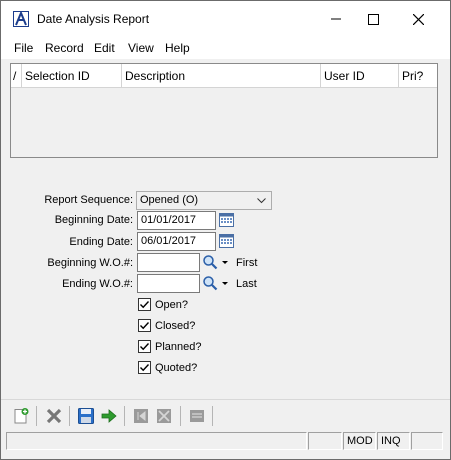  Describe the element at coordinates (86, 416) in the screenshot. I see `save-icon` at that location.